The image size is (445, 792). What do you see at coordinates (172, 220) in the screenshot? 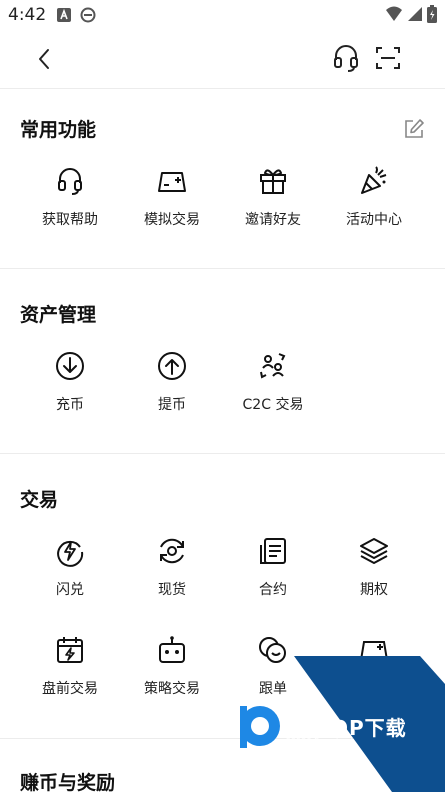
I see `grid-item-label: 模拟交易` at bounding box center [172, 220].